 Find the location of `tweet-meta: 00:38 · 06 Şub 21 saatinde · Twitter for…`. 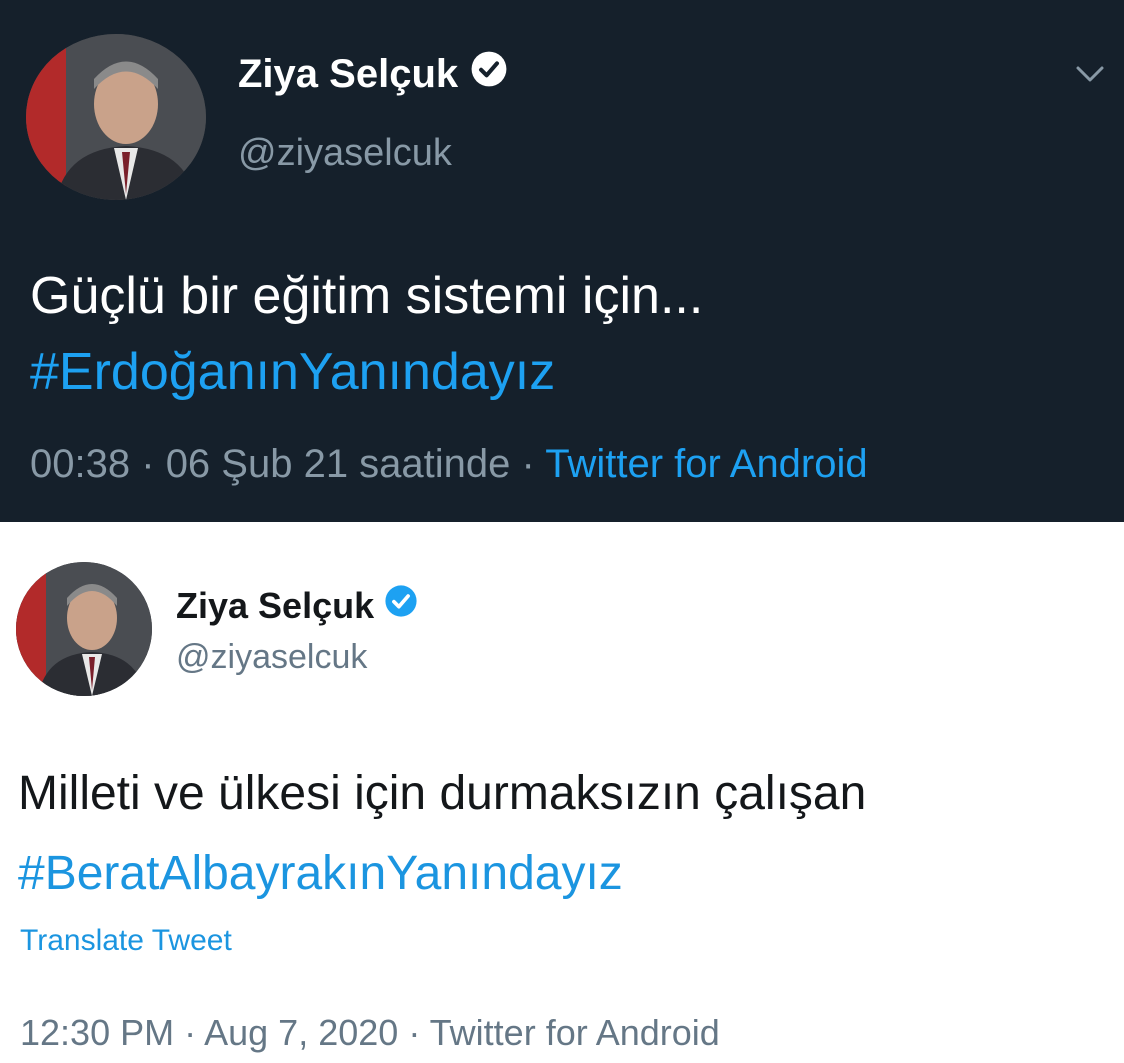

tweet-meta: 00:38 · 06 Şub 21 saatinde · Twitter for… is located at coordinates (449, 464).